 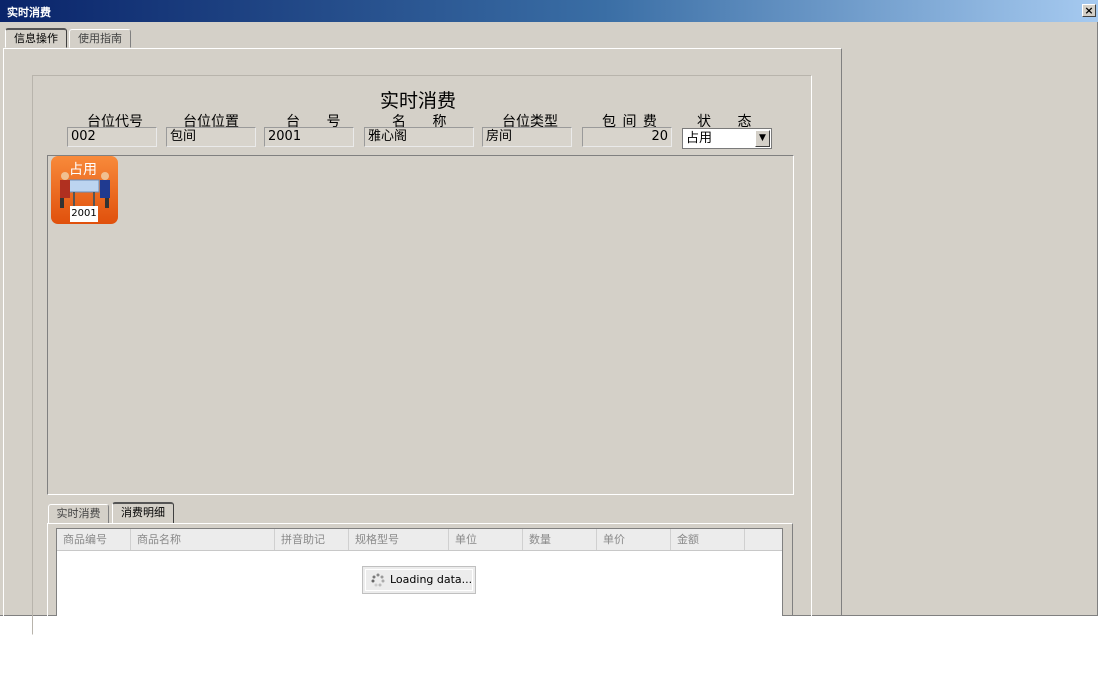 I want to click on page-title: 实时消费, so click(x=418, y=101).